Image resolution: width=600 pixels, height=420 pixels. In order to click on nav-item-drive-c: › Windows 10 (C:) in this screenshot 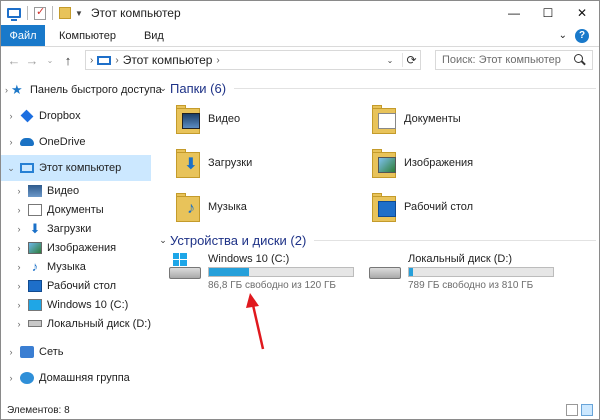, I will do `click(76, 304)`.